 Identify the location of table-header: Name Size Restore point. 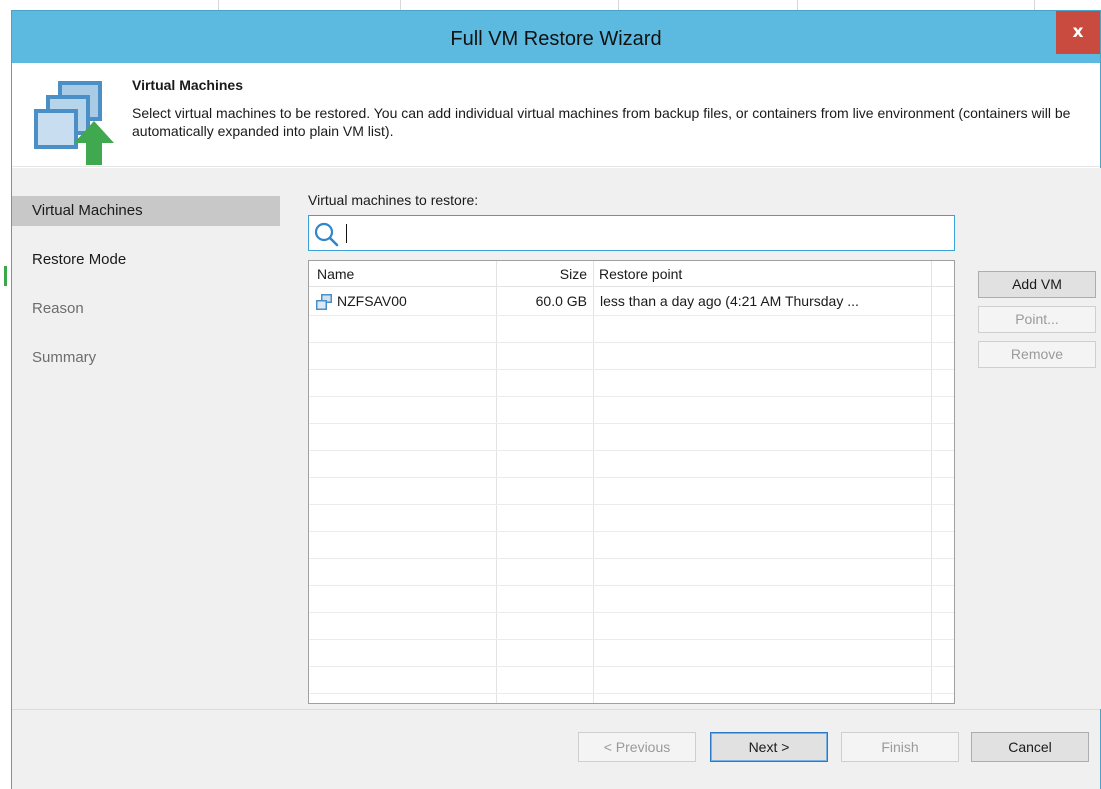
(631, 274).